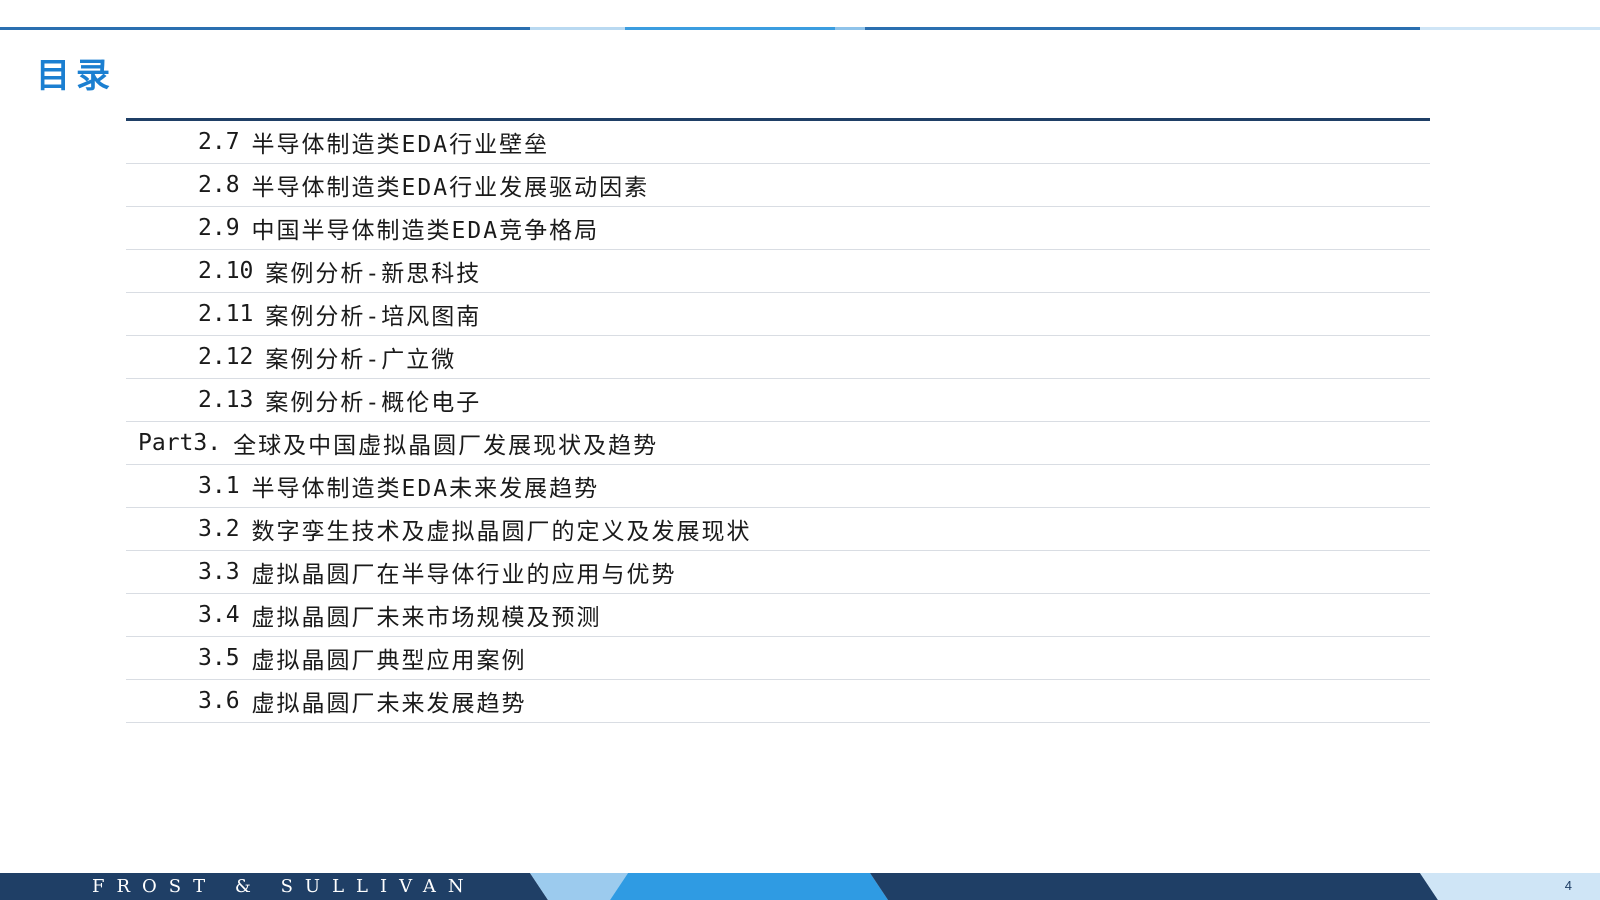 The height and width of the screenshot is (900, 1600). I want to click on page-number: 4, so click(1568, 885).